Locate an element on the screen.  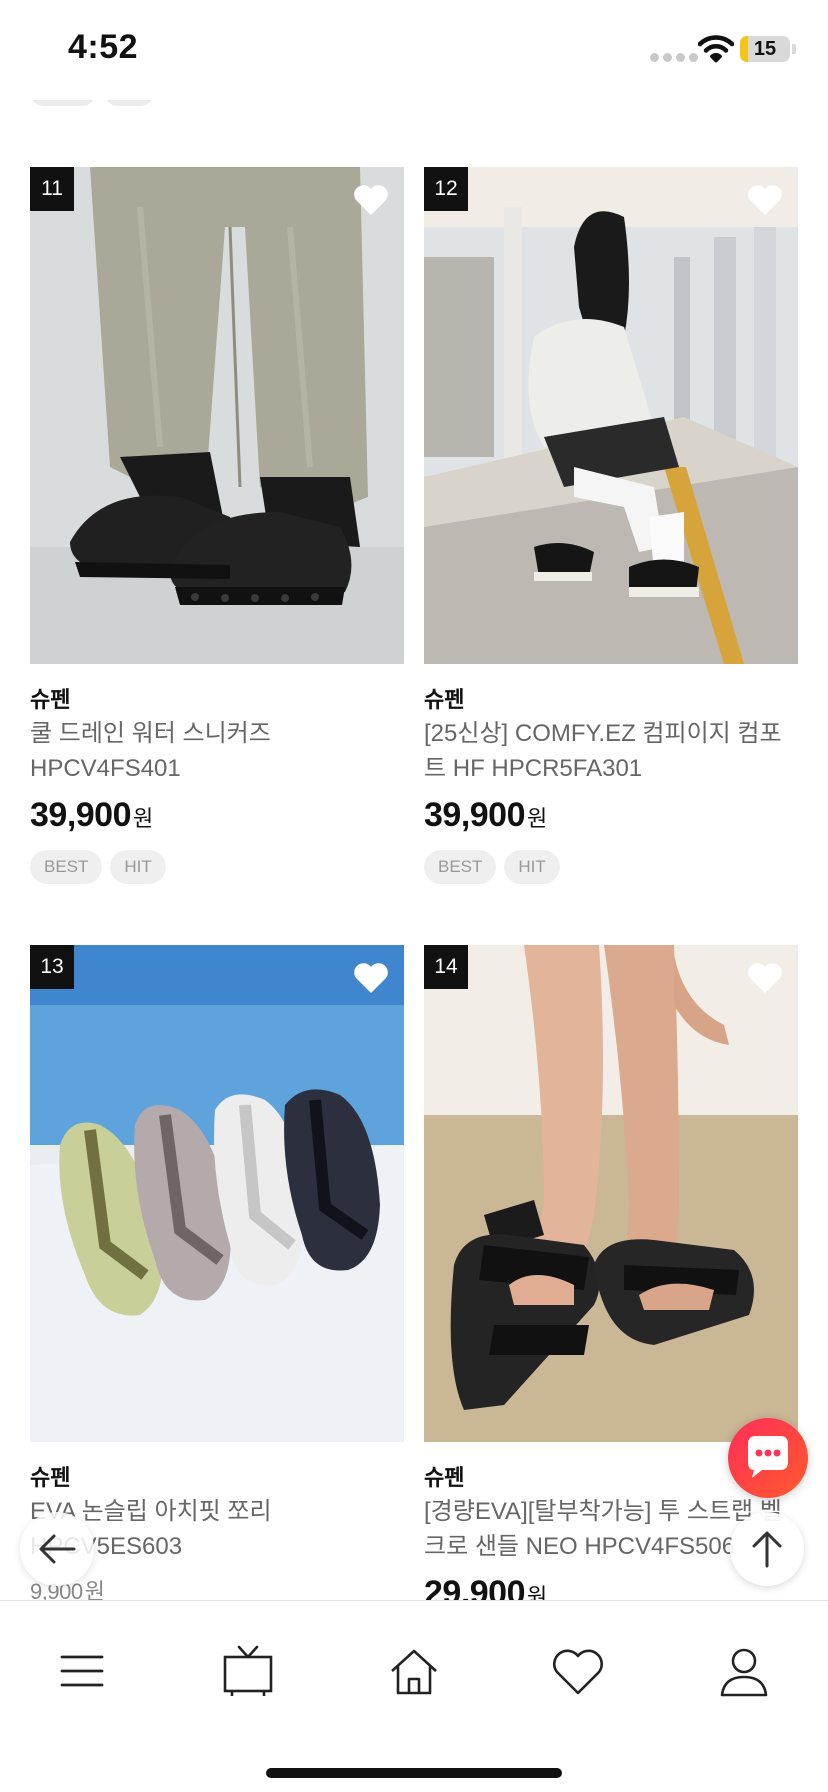
user-icon is located at coordinates (744, 1672).